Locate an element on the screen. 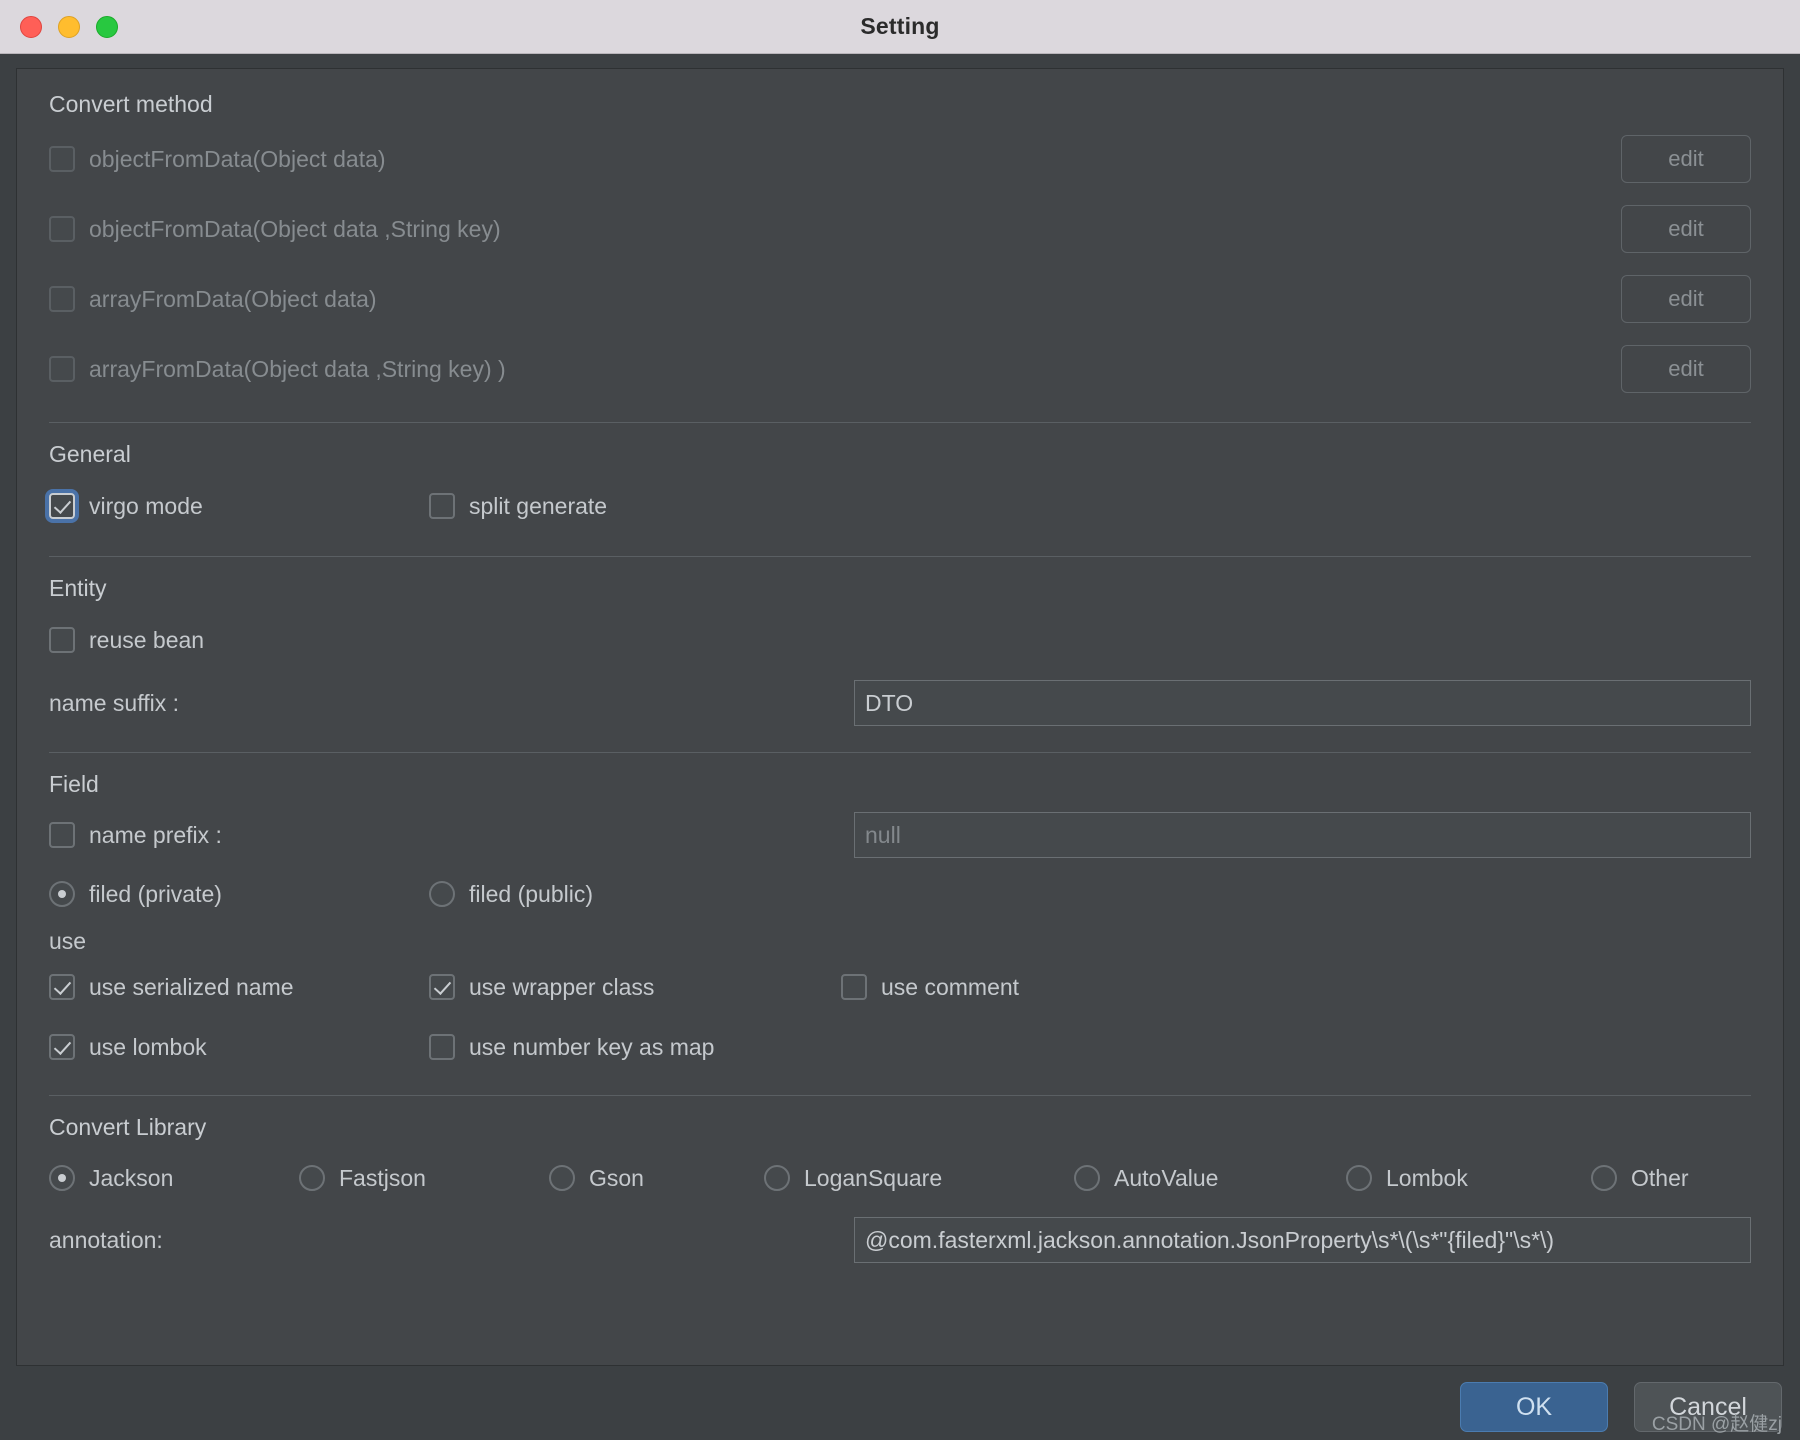 This screenshot has height=1440, width=1800. filed-private-label: filed (private) is located at coordinates (155, 893).